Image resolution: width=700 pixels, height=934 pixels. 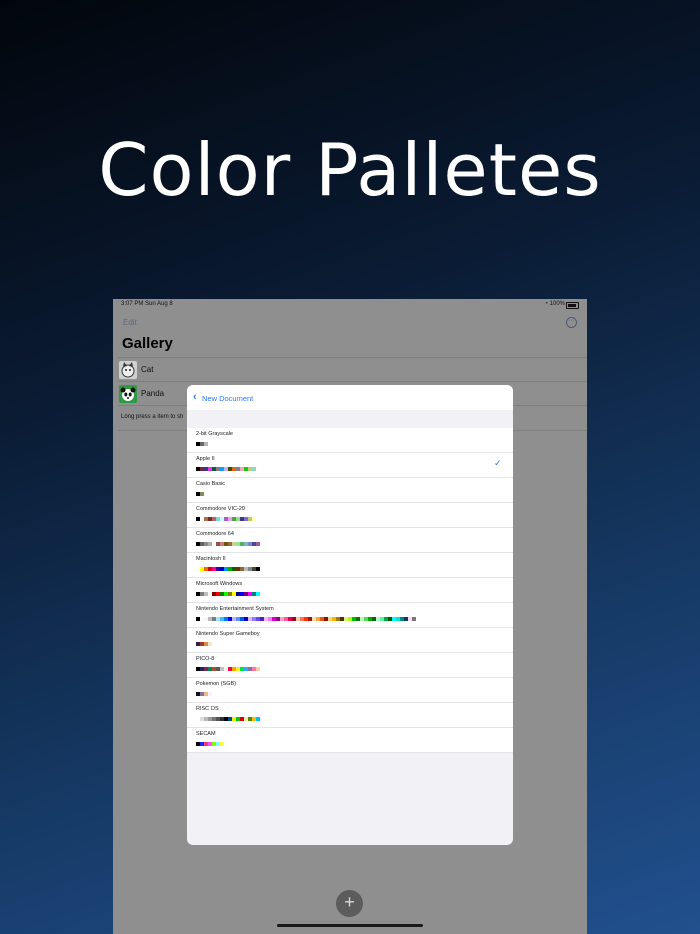 What do you see at coordinates (350, 740) in the screenshot?
I see `palette-row: SECAM` at bounding box center [350, 740].